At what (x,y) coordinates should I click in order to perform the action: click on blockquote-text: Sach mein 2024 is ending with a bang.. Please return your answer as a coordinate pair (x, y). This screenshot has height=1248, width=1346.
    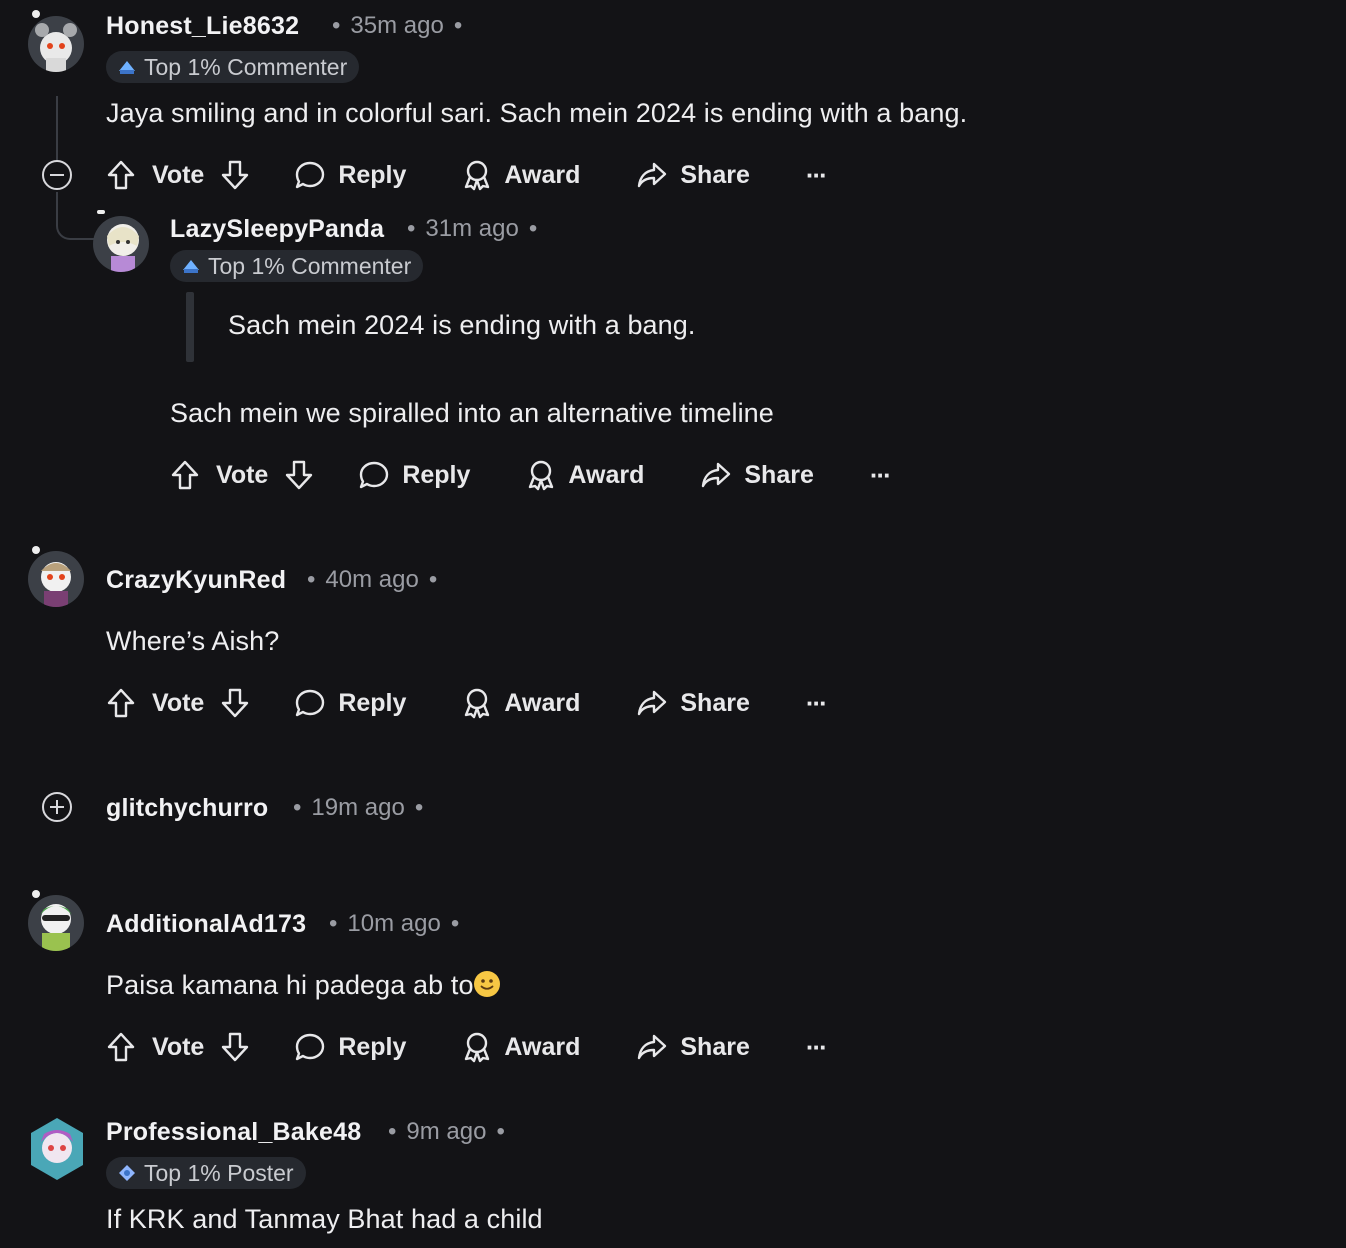
    Looking at the image, I should click on (462, 325).